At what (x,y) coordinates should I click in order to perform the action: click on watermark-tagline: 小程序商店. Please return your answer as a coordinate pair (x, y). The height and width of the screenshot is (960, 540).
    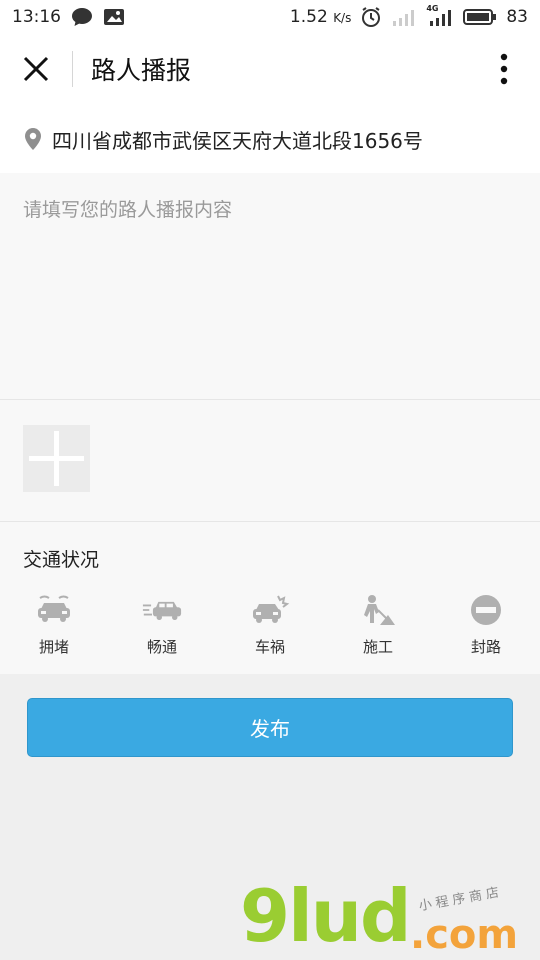
    Looking at the image, I should click on (461, 899).